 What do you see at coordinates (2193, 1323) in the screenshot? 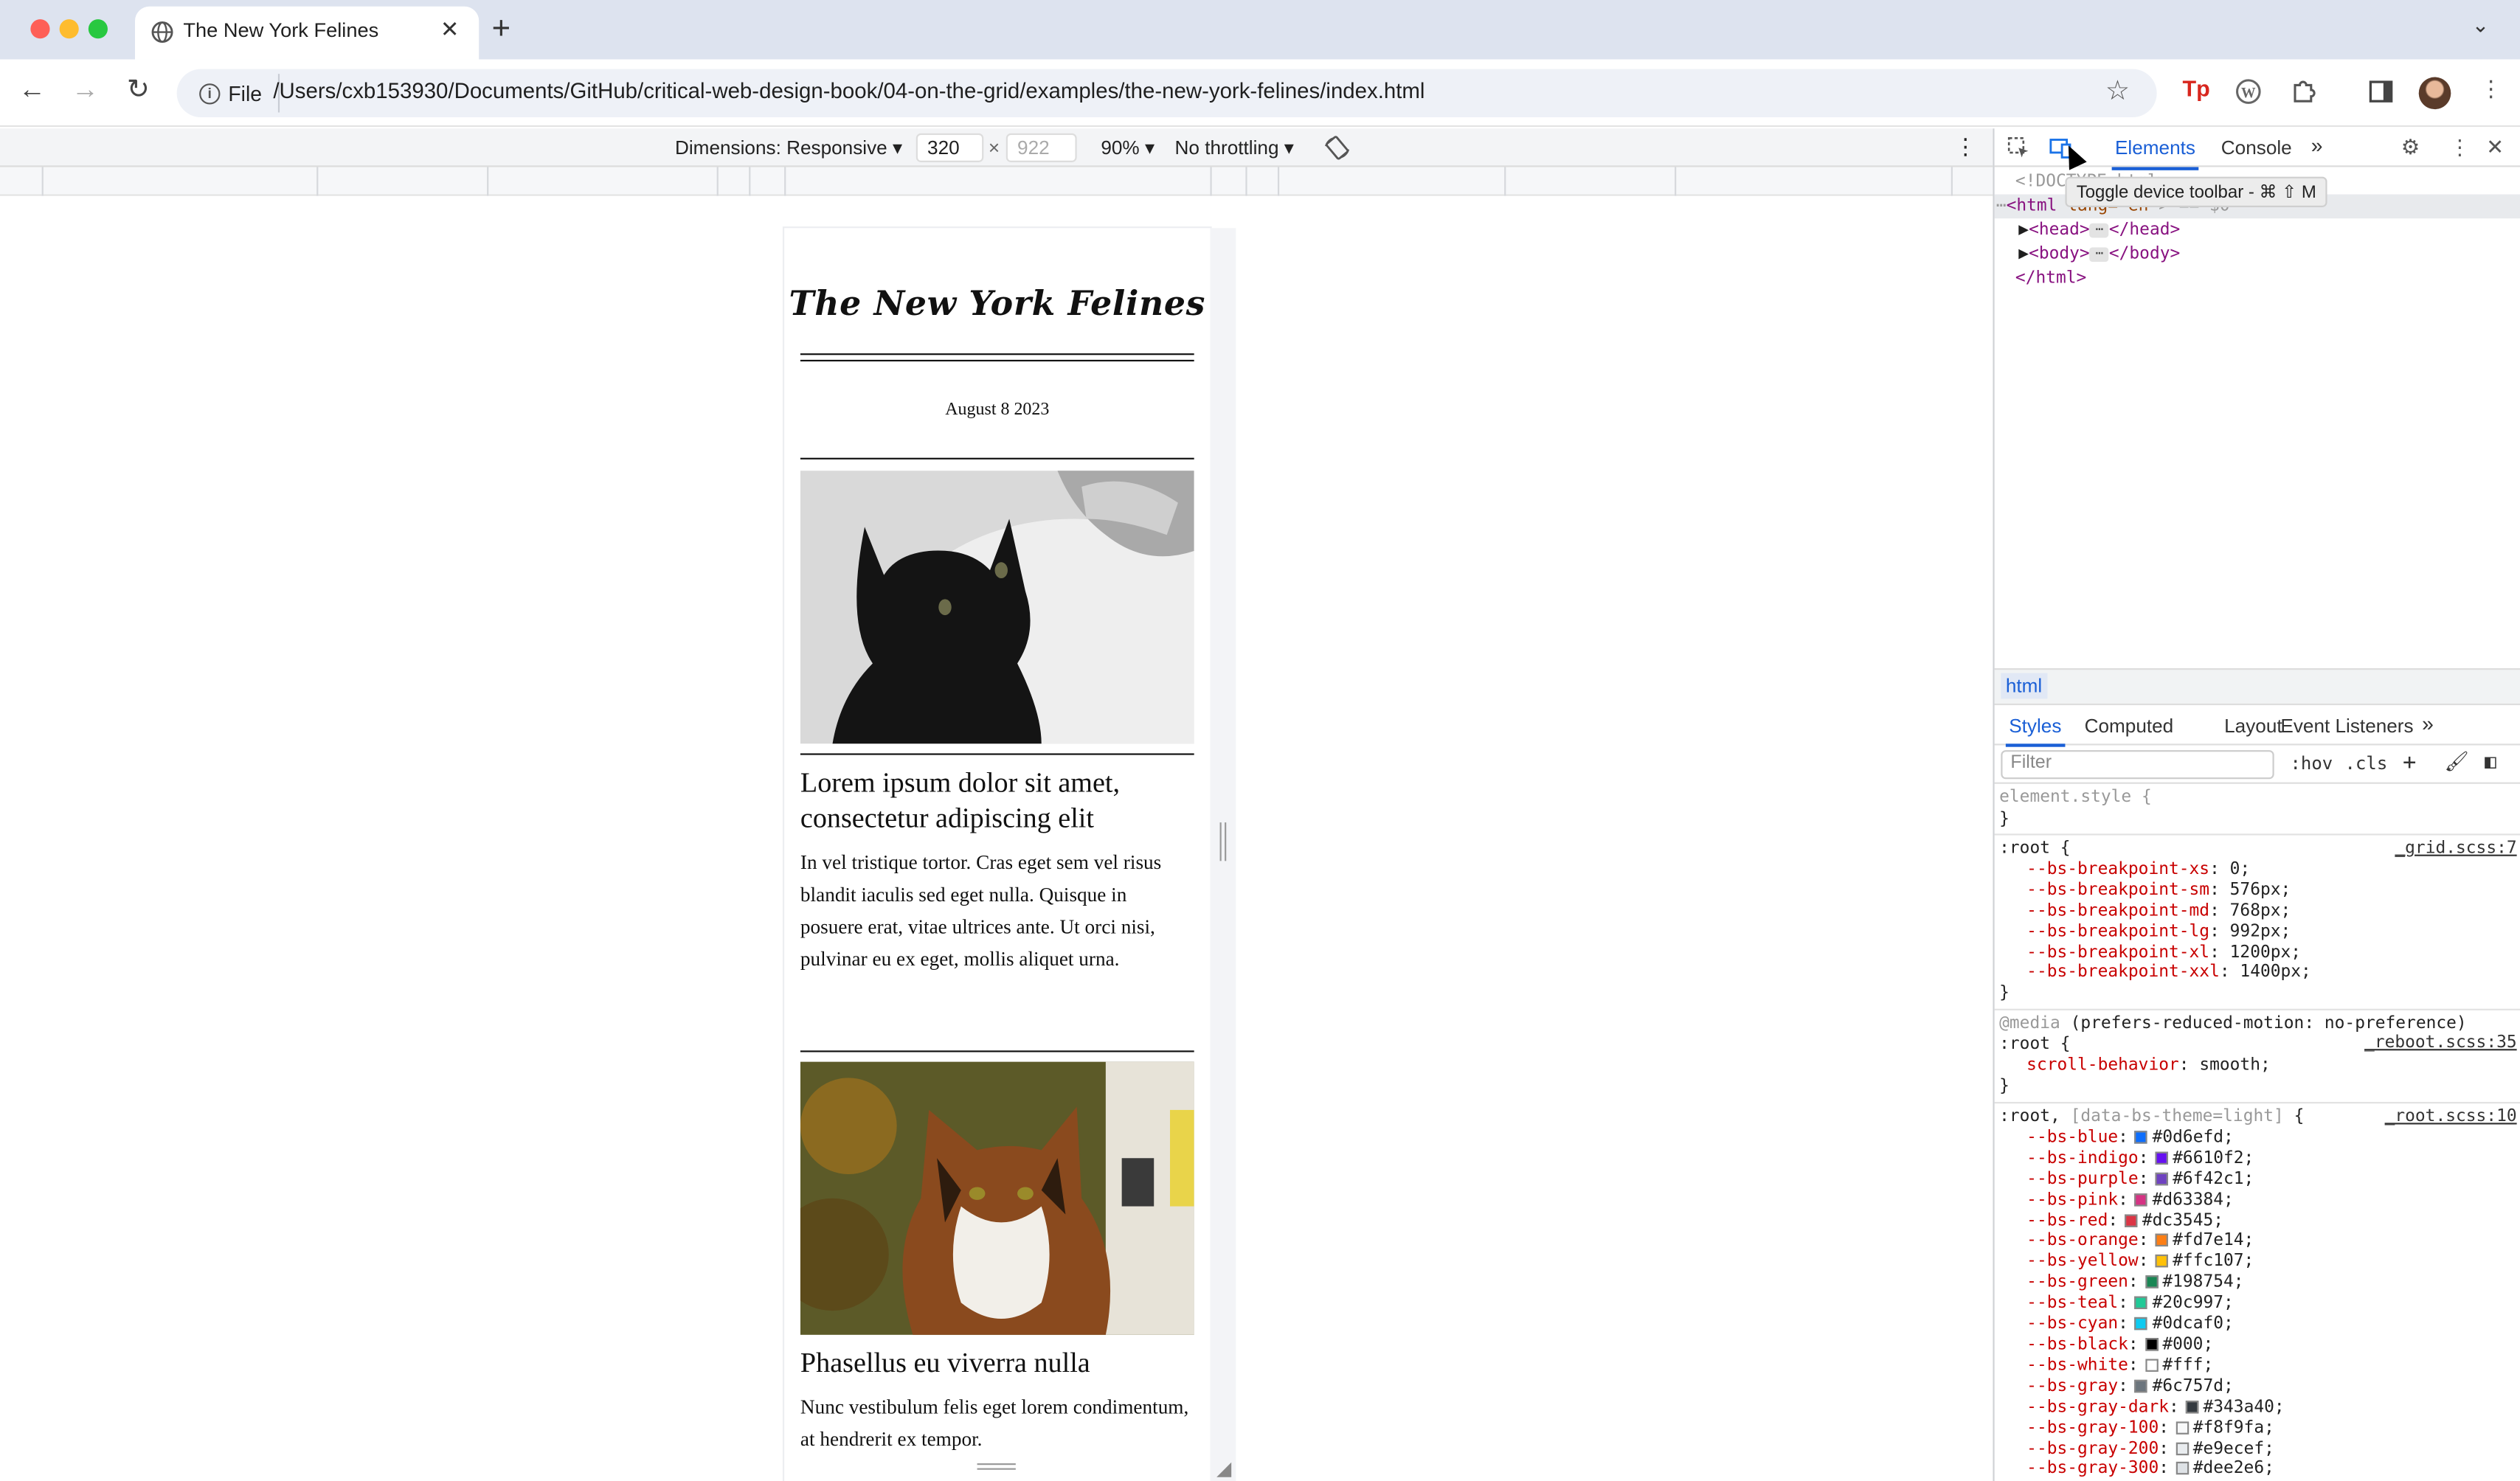
I see `css-value: #0dcaf0;` at bounding box center [2193, 1323].